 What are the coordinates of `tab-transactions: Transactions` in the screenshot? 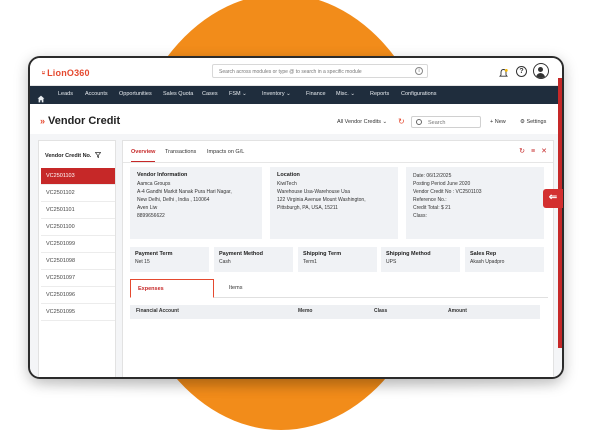 It's located at (180, 152).